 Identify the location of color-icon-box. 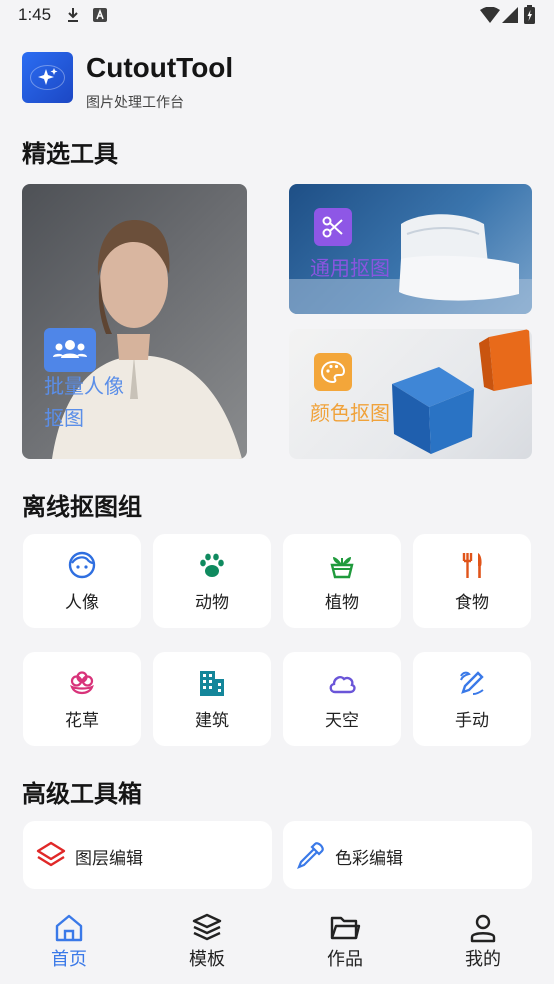
(333, 372).